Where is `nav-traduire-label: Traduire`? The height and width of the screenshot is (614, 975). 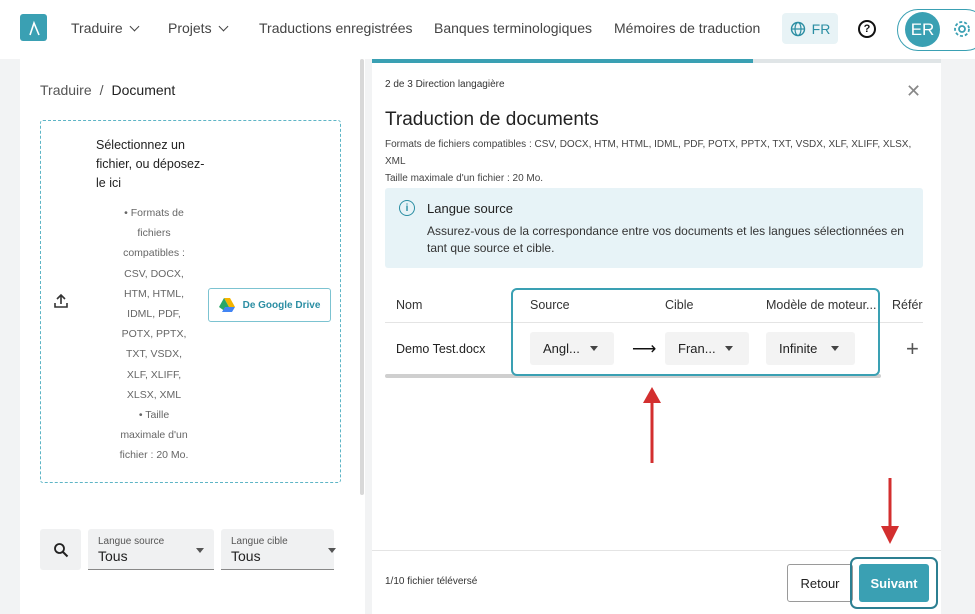
nav-traduire-label: Traduire is located at coordinates (97, 28).